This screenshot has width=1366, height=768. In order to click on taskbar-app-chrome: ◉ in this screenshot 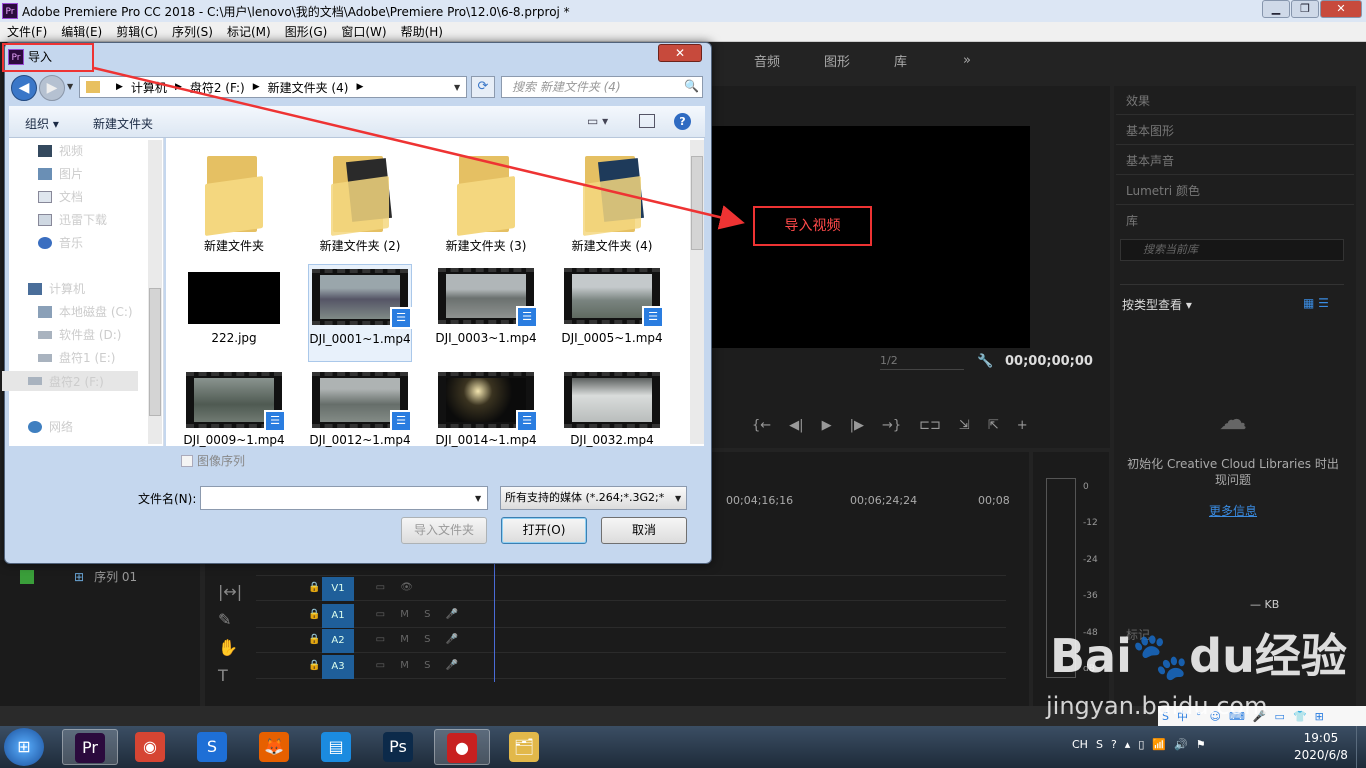, I will do `click(150, 747)`.